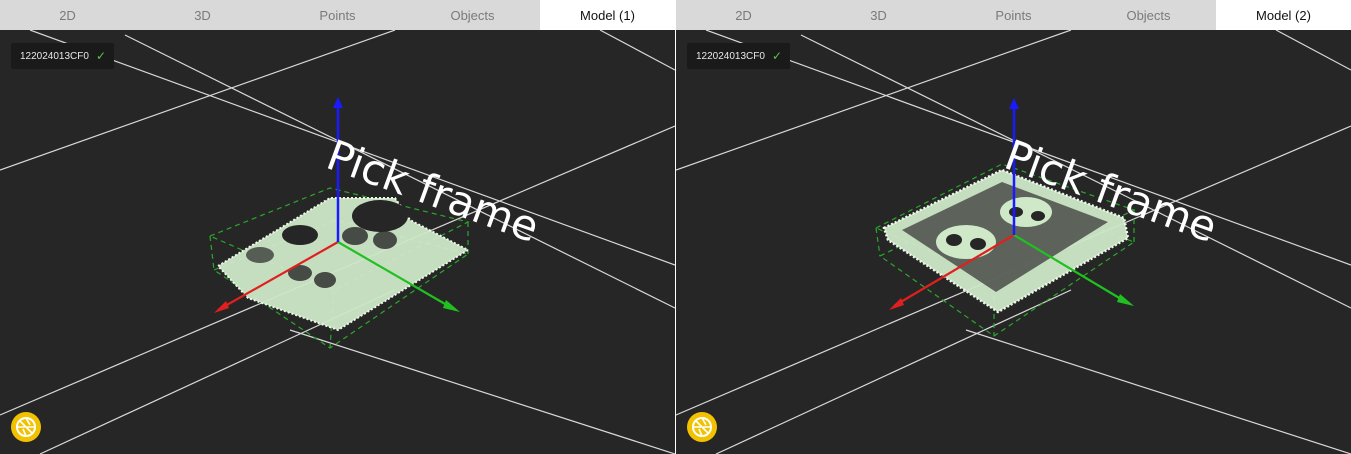 The image size is (1351, 454). I want to click on tab-model: Model (2), so click(1283, 15).